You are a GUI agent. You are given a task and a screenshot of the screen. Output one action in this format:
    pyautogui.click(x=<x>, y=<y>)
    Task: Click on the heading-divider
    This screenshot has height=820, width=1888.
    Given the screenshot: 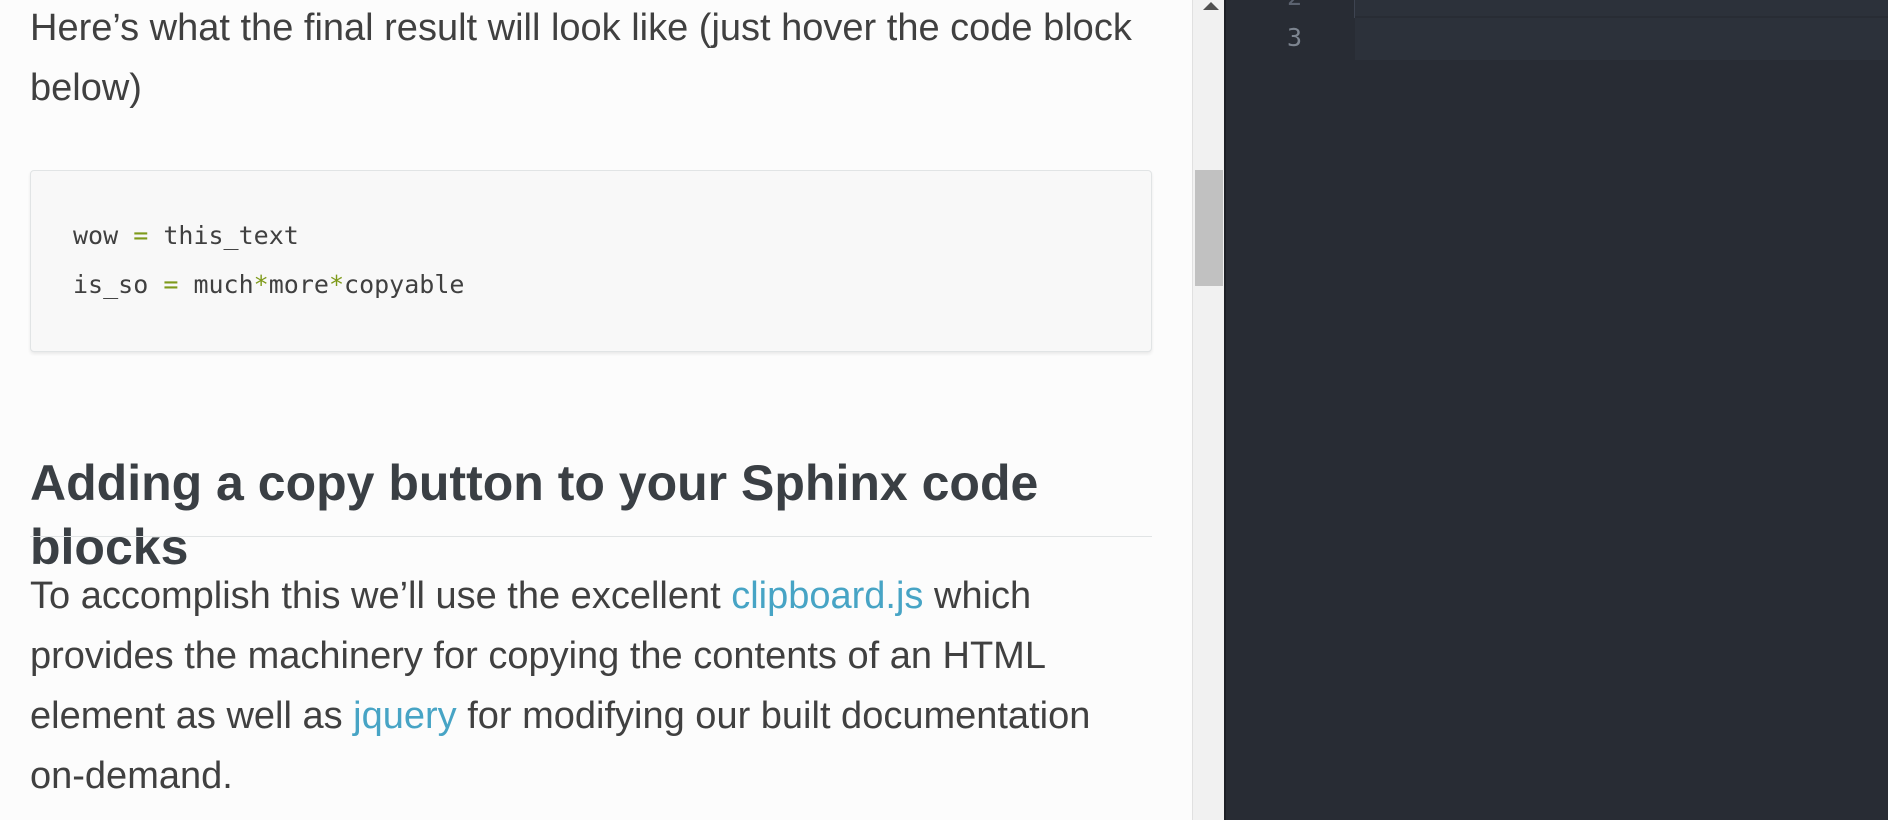 What is the action you would take?
    pyautogui.click(x=591, y=536)
    